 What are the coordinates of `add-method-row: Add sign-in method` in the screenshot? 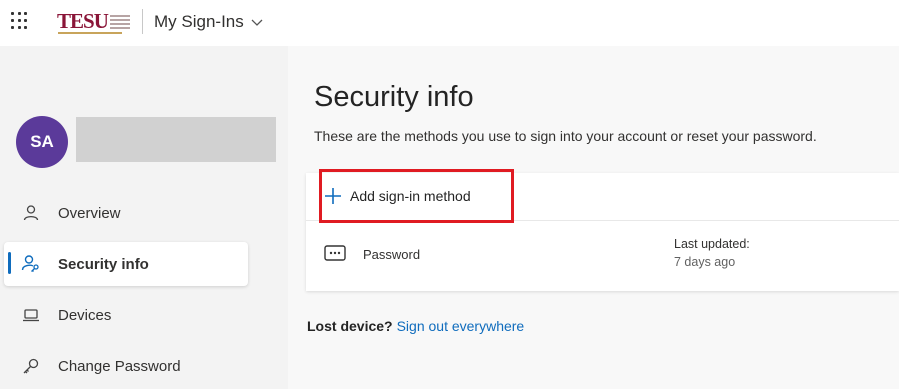 It's located at (602, 196).